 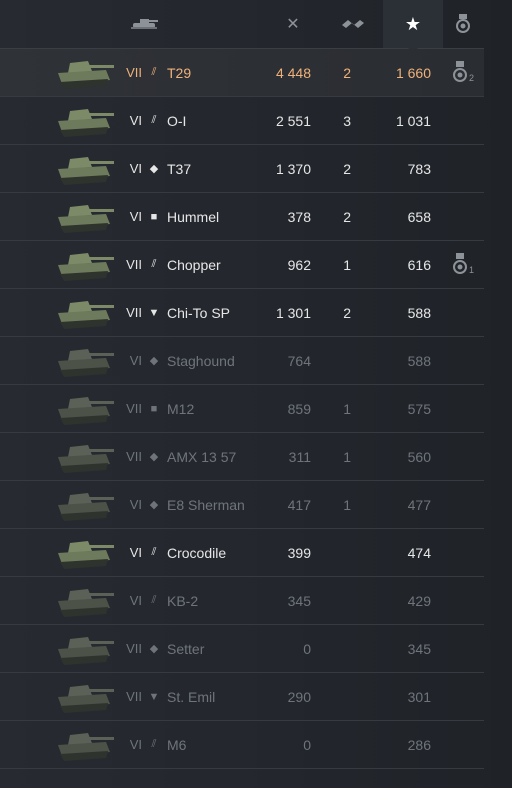 I want to click on battles-value: 2 551, so click(x=293, y=120).